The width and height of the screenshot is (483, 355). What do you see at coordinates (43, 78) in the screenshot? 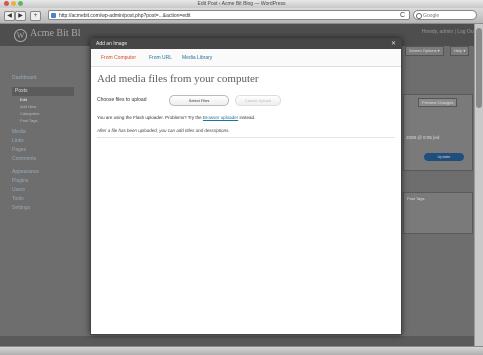
I see `sidebar-item-dashboard: Dashboard` at bounding box center [43, 78].